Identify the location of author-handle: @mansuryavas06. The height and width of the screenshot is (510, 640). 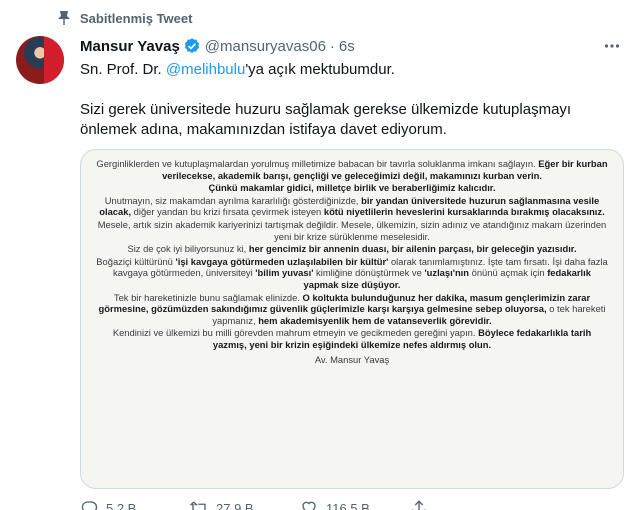
(265, 46).